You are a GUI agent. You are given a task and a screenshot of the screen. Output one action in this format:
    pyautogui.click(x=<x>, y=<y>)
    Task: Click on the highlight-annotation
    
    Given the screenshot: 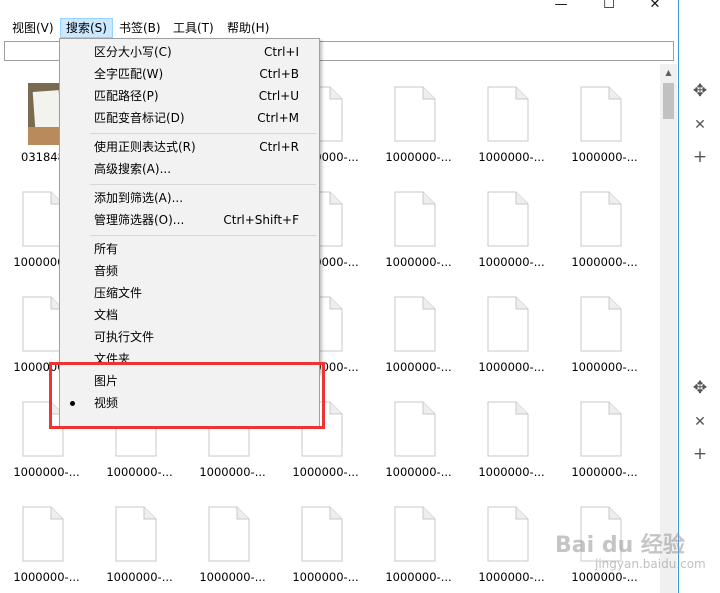 What is the action you would take?
    pyautogui.click(x=187, y=395)
    